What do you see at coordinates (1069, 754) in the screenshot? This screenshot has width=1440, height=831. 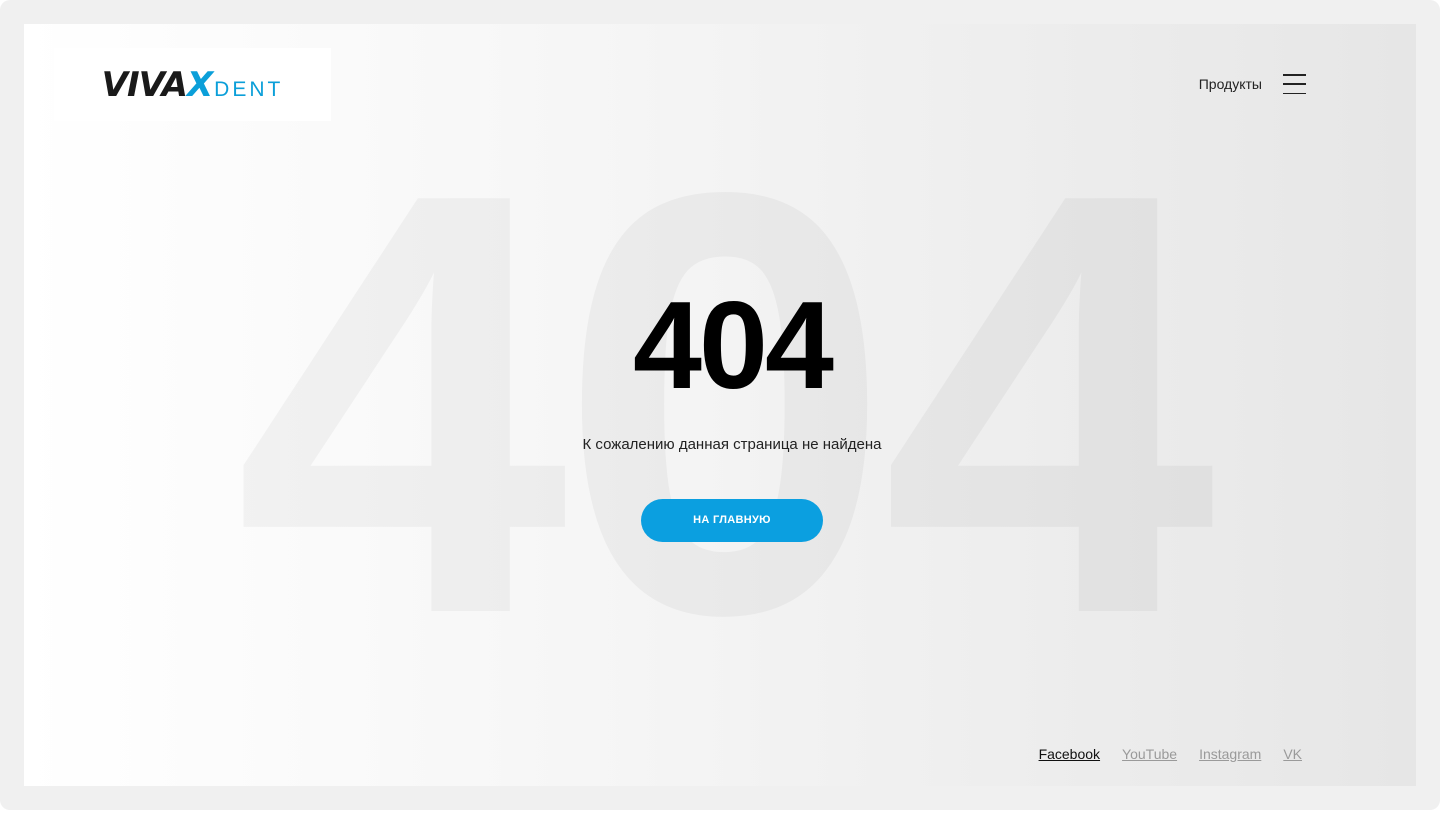 I see `facebook-link: Facebook` at bounding box center [1069, 754].